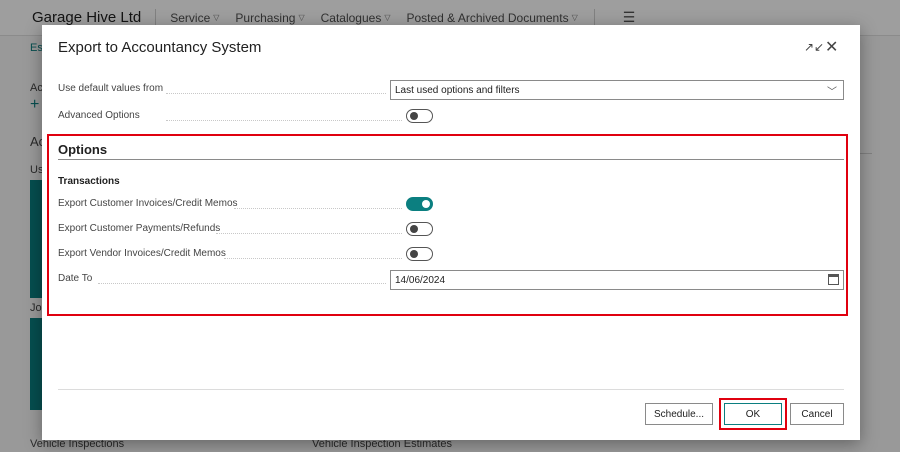 Image resolution: width=900 pixels, height=452 pixels. What do you see at coordinates (99, 115) in the screenshot?
I see `advanced-options-label: Advanced Options` at bounding box center [99, 115].